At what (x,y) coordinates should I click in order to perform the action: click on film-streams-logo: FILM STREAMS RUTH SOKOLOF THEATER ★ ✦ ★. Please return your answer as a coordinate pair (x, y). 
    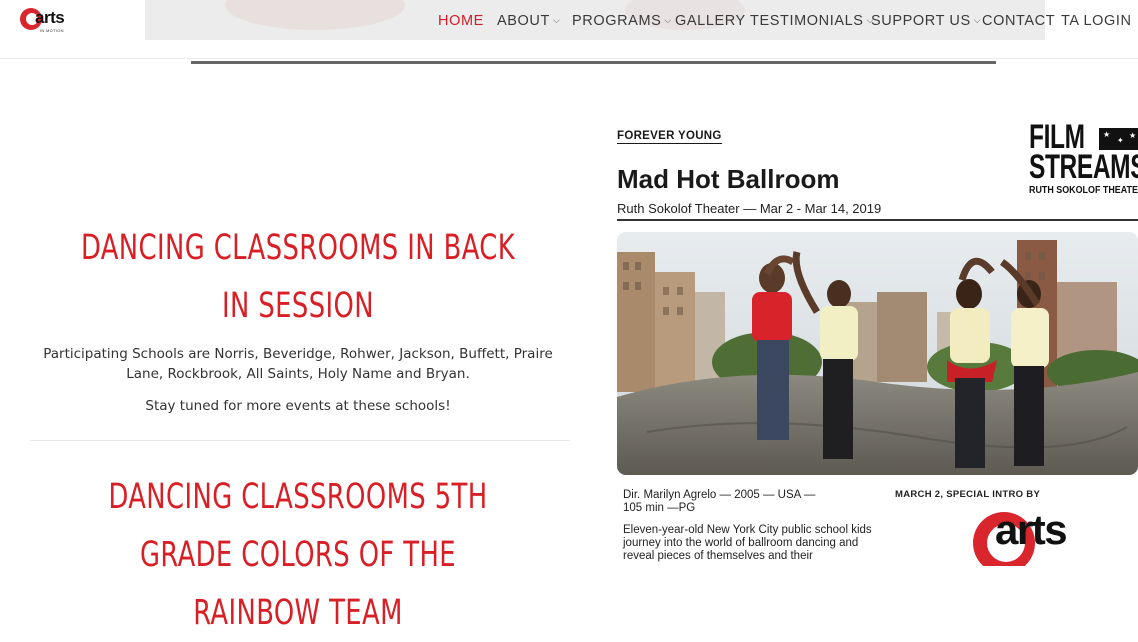
    Looking at the image, I should click on (1083, 158).